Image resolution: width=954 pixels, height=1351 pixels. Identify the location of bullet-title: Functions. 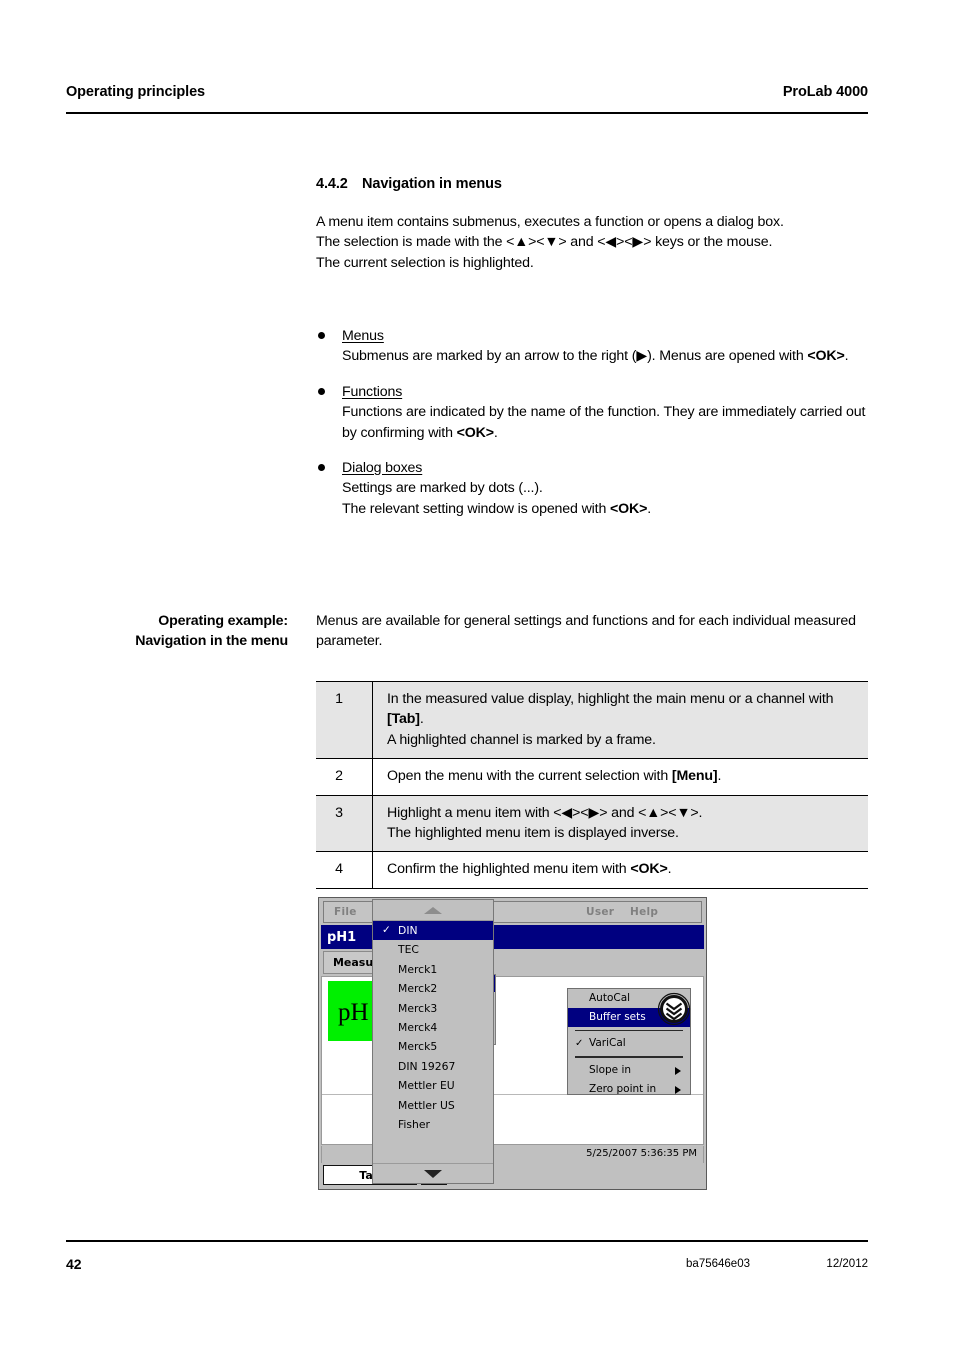
(372, 391).